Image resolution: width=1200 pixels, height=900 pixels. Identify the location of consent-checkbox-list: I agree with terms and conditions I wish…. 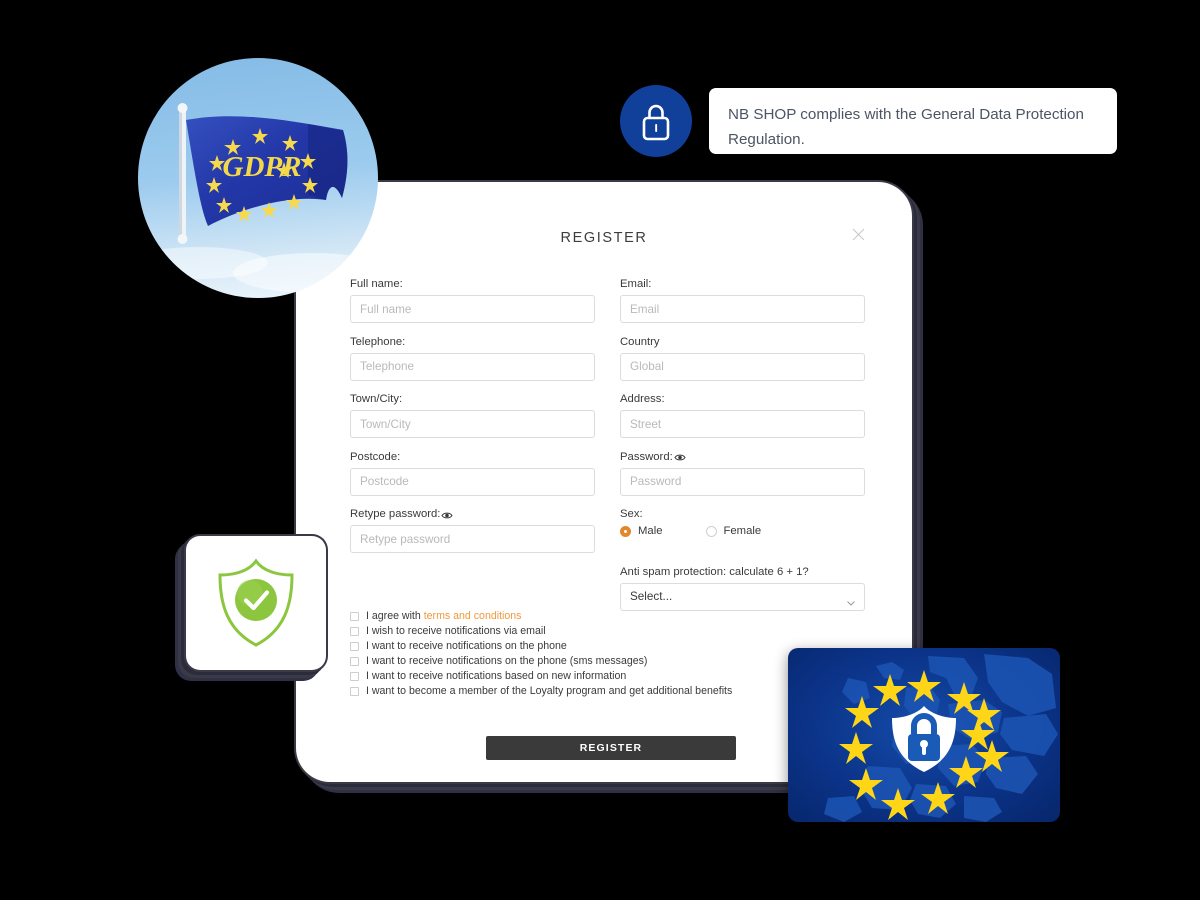
(585, 655).